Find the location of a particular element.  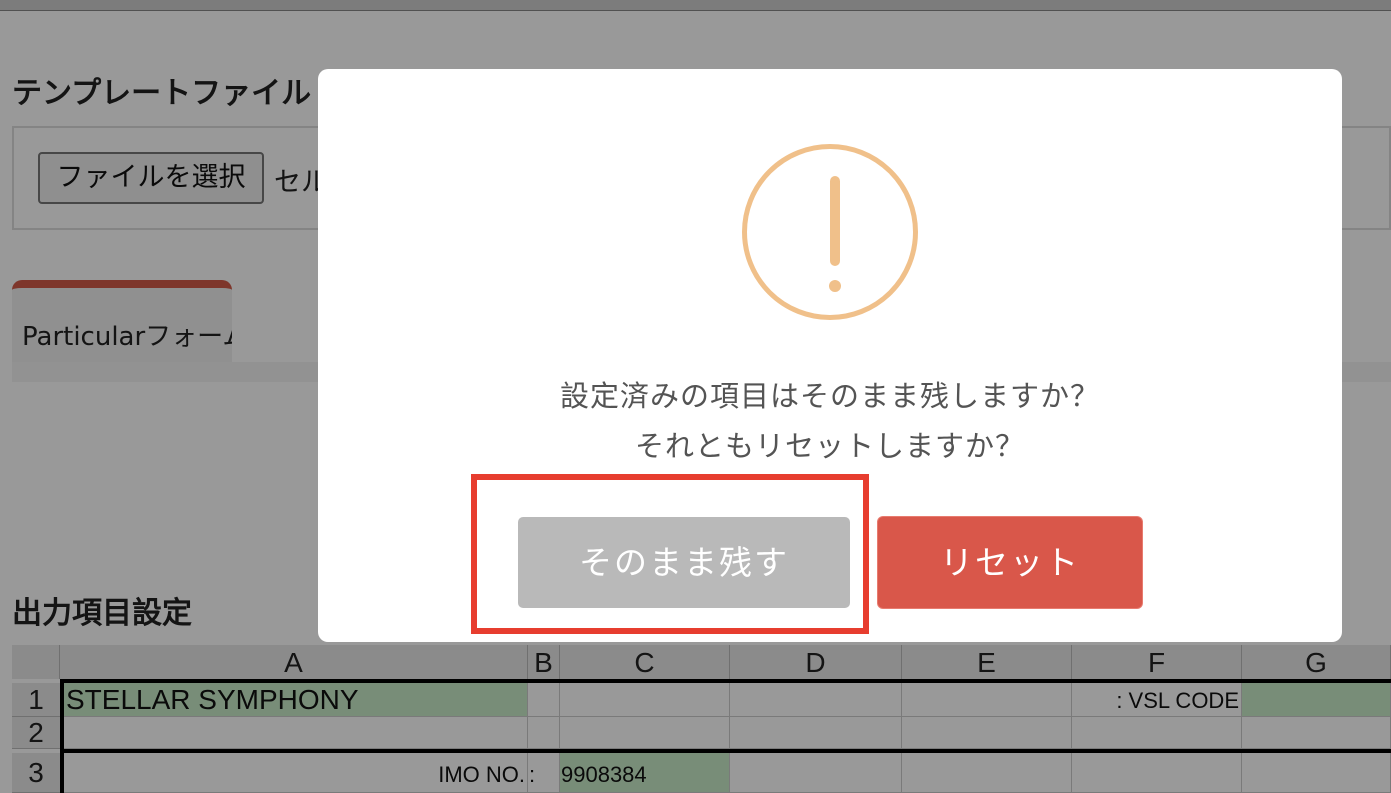

warning-icon is located at coordinates (830, 232).